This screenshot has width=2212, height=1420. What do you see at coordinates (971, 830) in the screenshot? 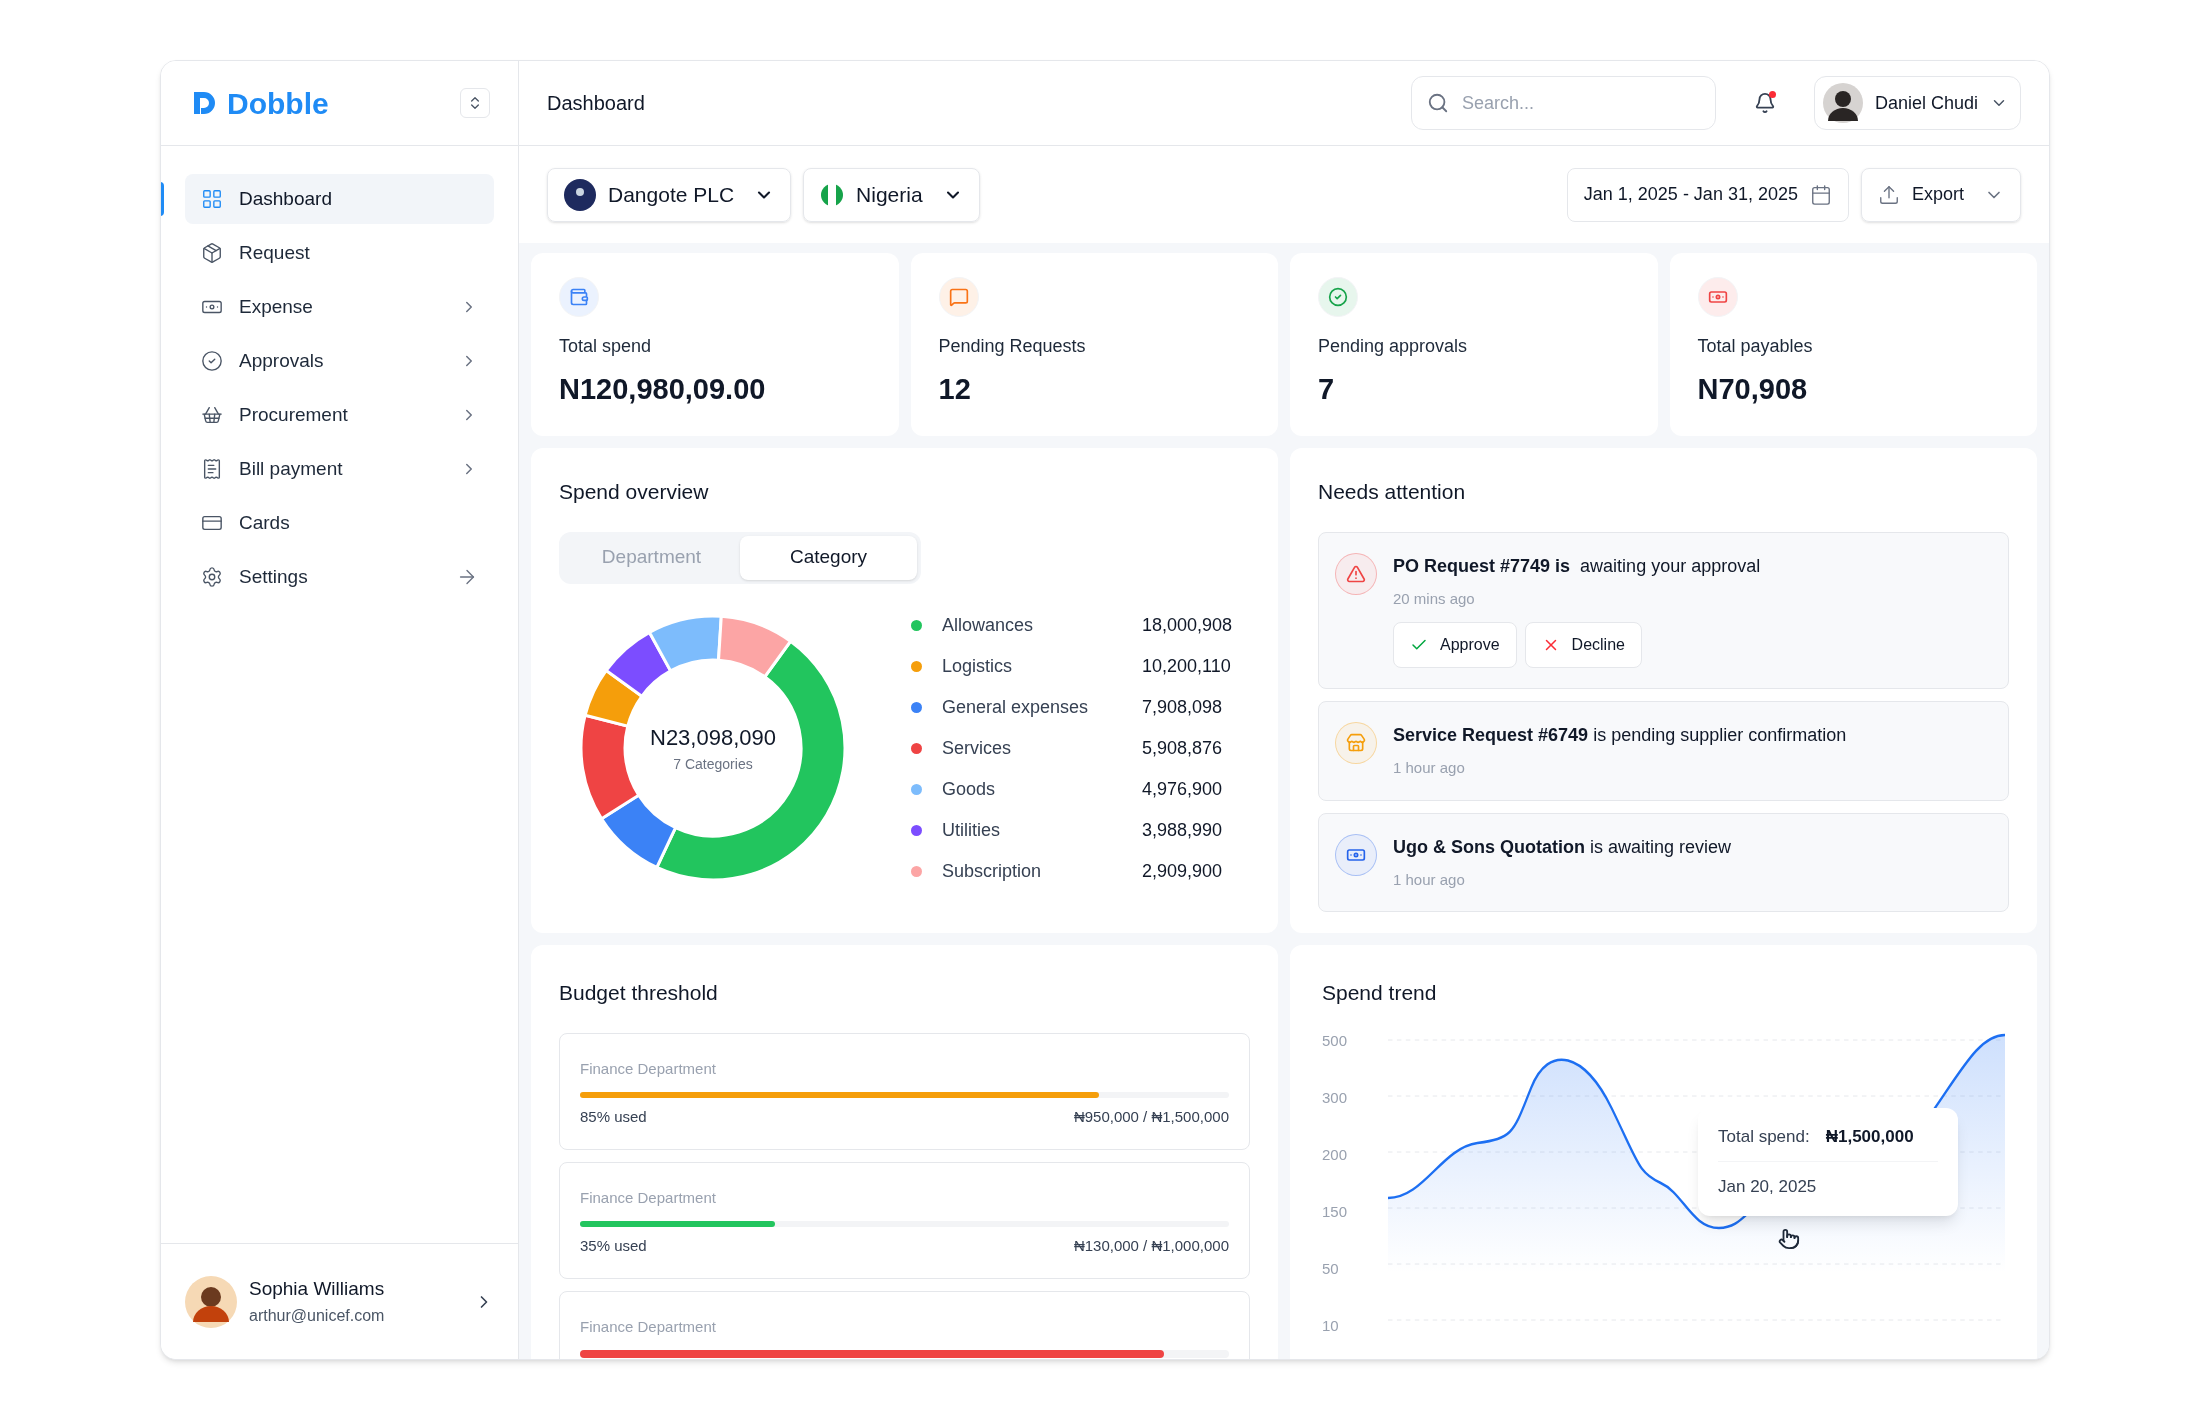
I see `legend-label: Utilities` at bounding box center [971, 830].